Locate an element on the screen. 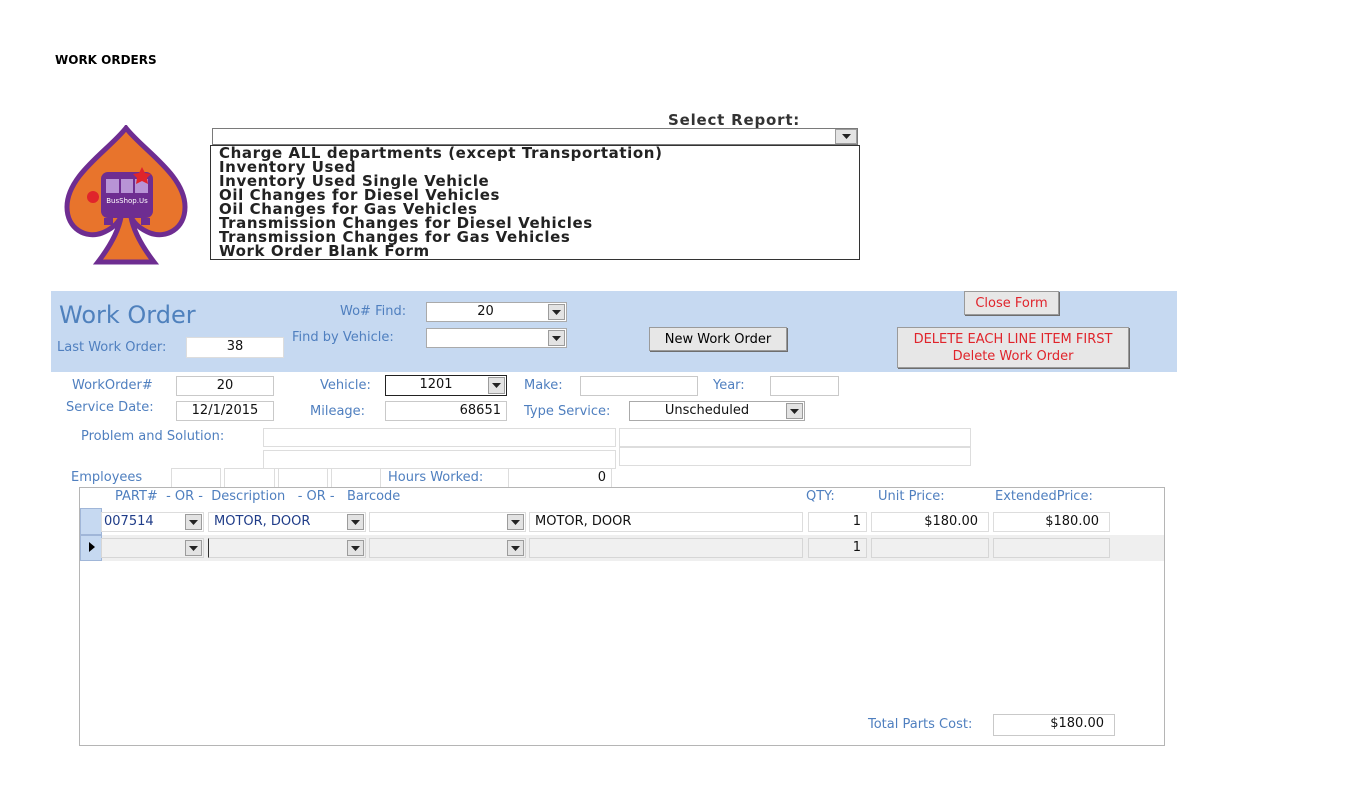 Image resolution: width=1366 pixels, height=798 pixels. parts-header-part: PART# - OR - Description - OR - Barcode is located at coordinates (258, 496).